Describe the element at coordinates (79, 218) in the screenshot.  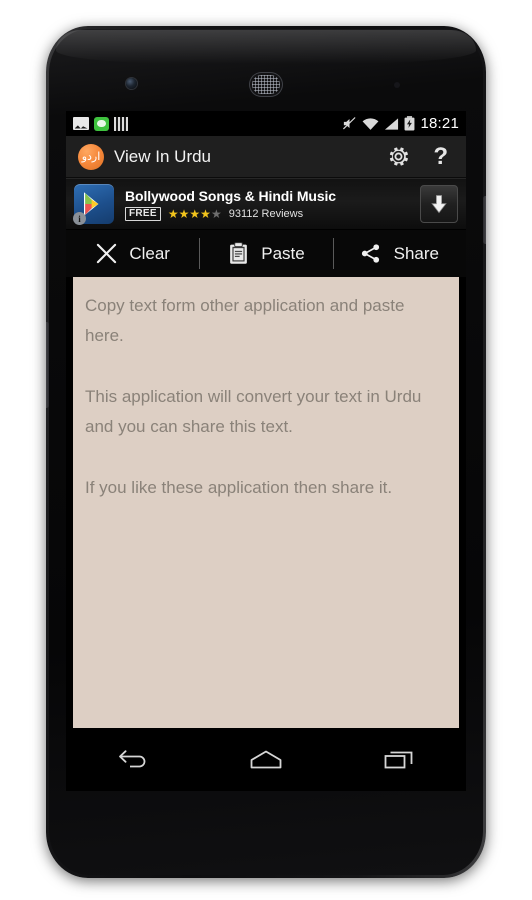
I see `ad-info-icon: i` at that location.